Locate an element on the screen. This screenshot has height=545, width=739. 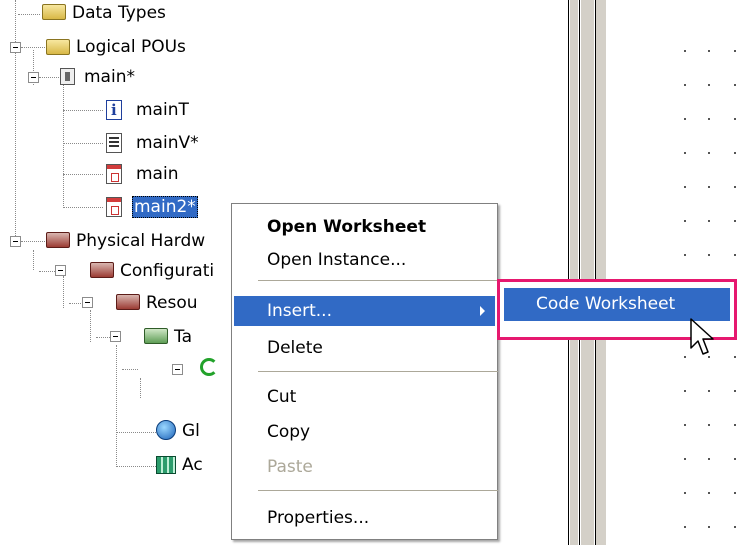
menu-item-open-worksheet: Open Worksheet is located at coordinates (364, 227).